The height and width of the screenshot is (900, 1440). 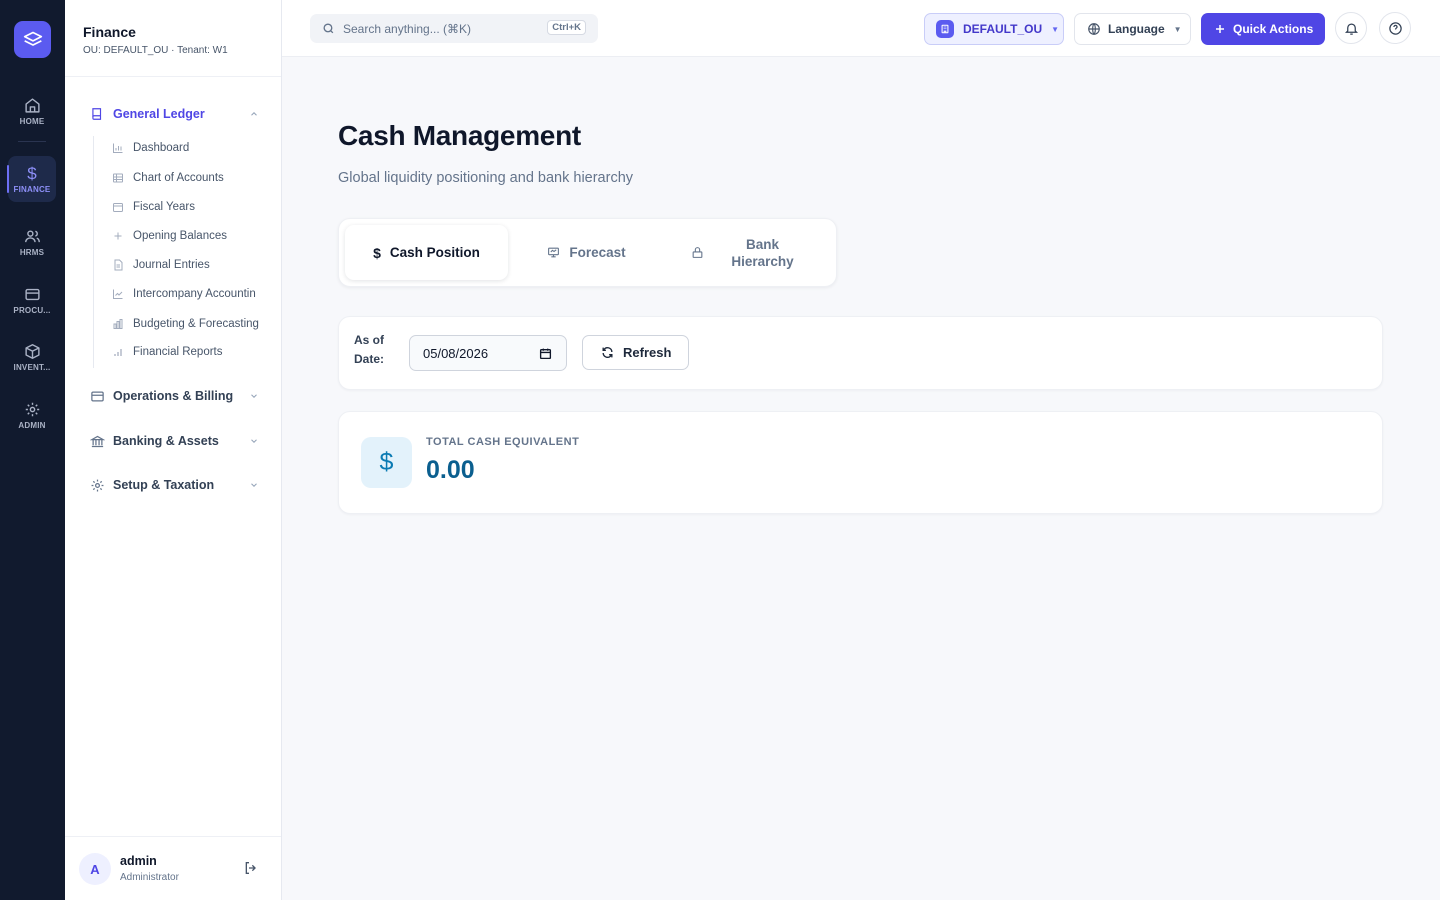 I want to click on rail-label: HOME, so click(x=32, y=121).